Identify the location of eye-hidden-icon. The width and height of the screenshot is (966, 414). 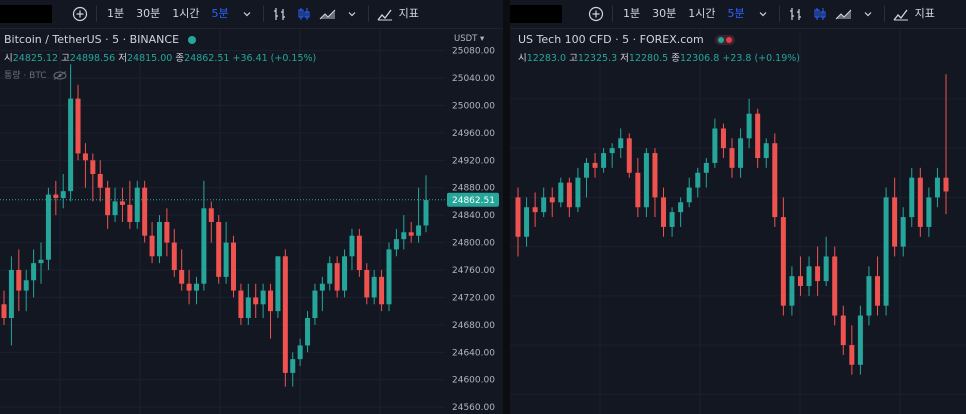
(60, 75).